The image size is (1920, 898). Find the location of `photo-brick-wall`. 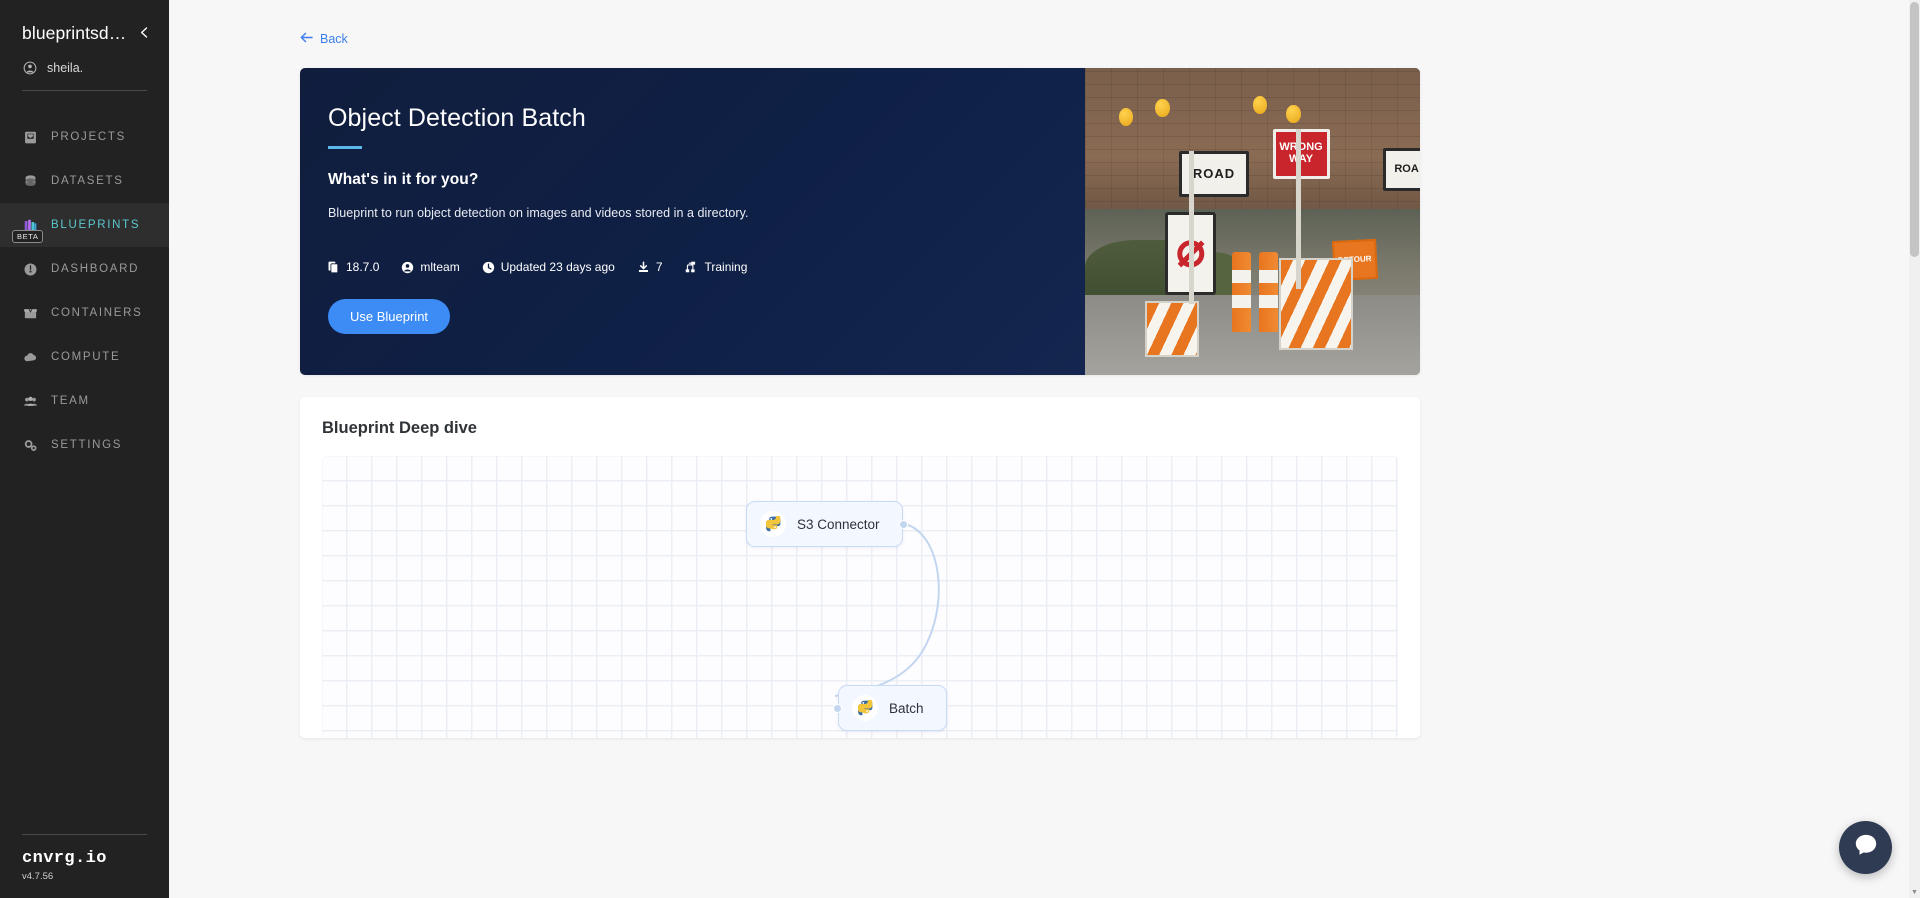

photo-brick-wall is located at coordinates (1252, 142).